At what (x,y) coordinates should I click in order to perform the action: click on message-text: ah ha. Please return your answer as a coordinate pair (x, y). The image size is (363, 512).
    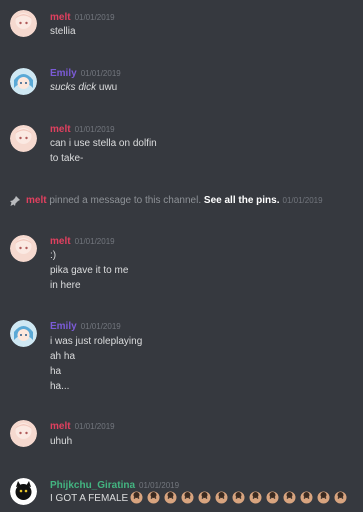
    Looking at the image, I should click on (63, 356).